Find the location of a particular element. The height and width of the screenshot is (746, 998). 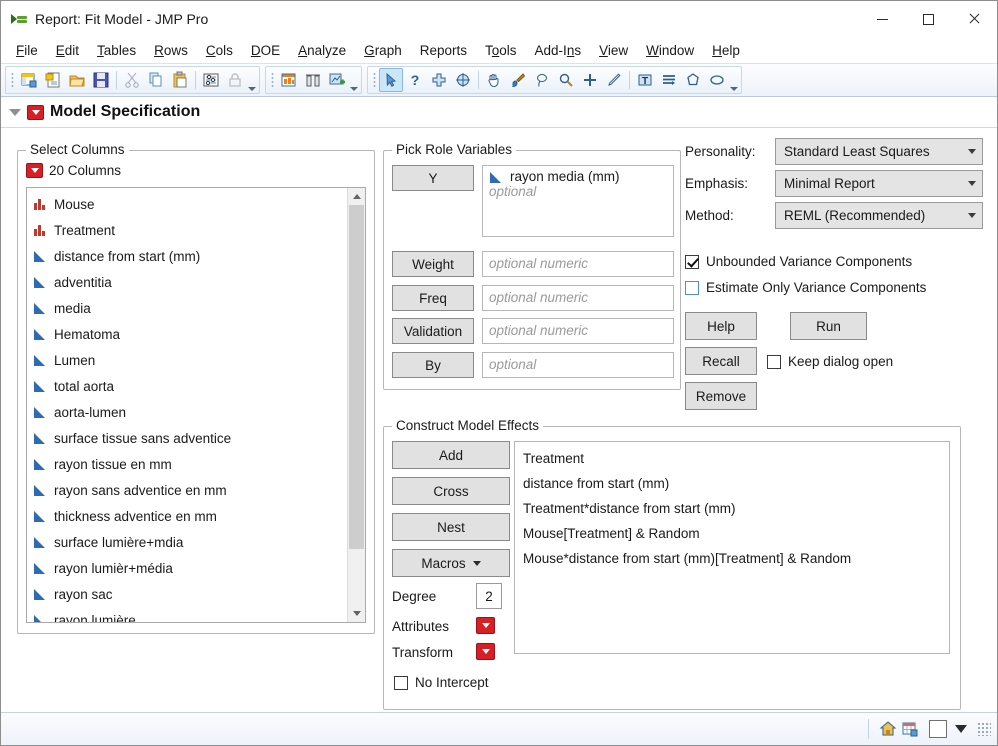

magnifier-icon is located at coordinates (566, 80).